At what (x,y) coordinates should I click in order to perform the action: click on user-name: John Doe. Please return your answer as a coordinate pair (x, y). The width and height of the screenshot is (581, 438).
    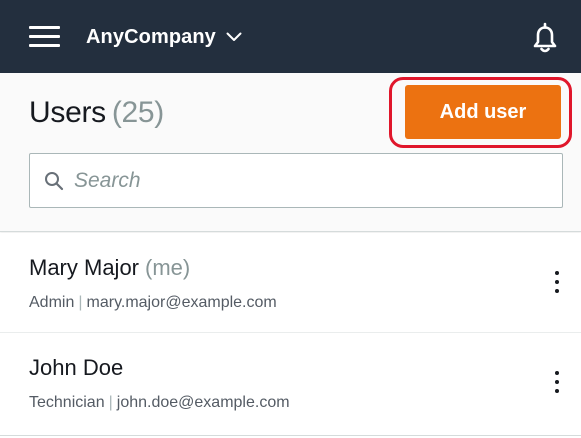
    Looking at the image, I should click on (76, 367).